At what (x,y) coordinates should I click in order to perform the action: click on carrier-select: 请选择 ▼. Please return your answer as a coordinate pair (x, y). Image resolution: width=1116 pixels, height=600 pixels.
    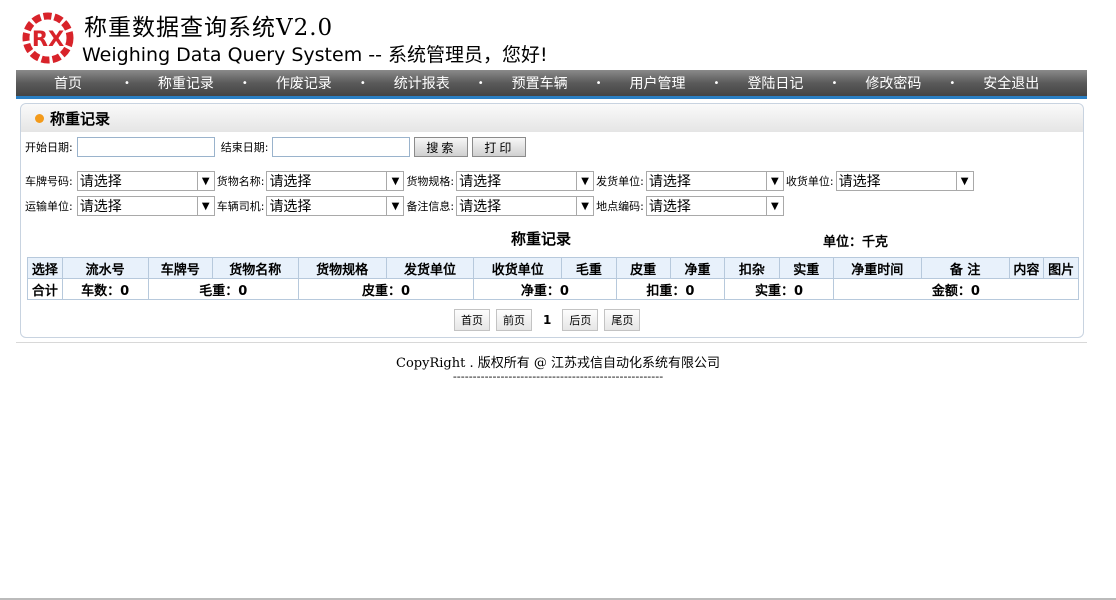
    Looking at the image, I should click on (145, 206).